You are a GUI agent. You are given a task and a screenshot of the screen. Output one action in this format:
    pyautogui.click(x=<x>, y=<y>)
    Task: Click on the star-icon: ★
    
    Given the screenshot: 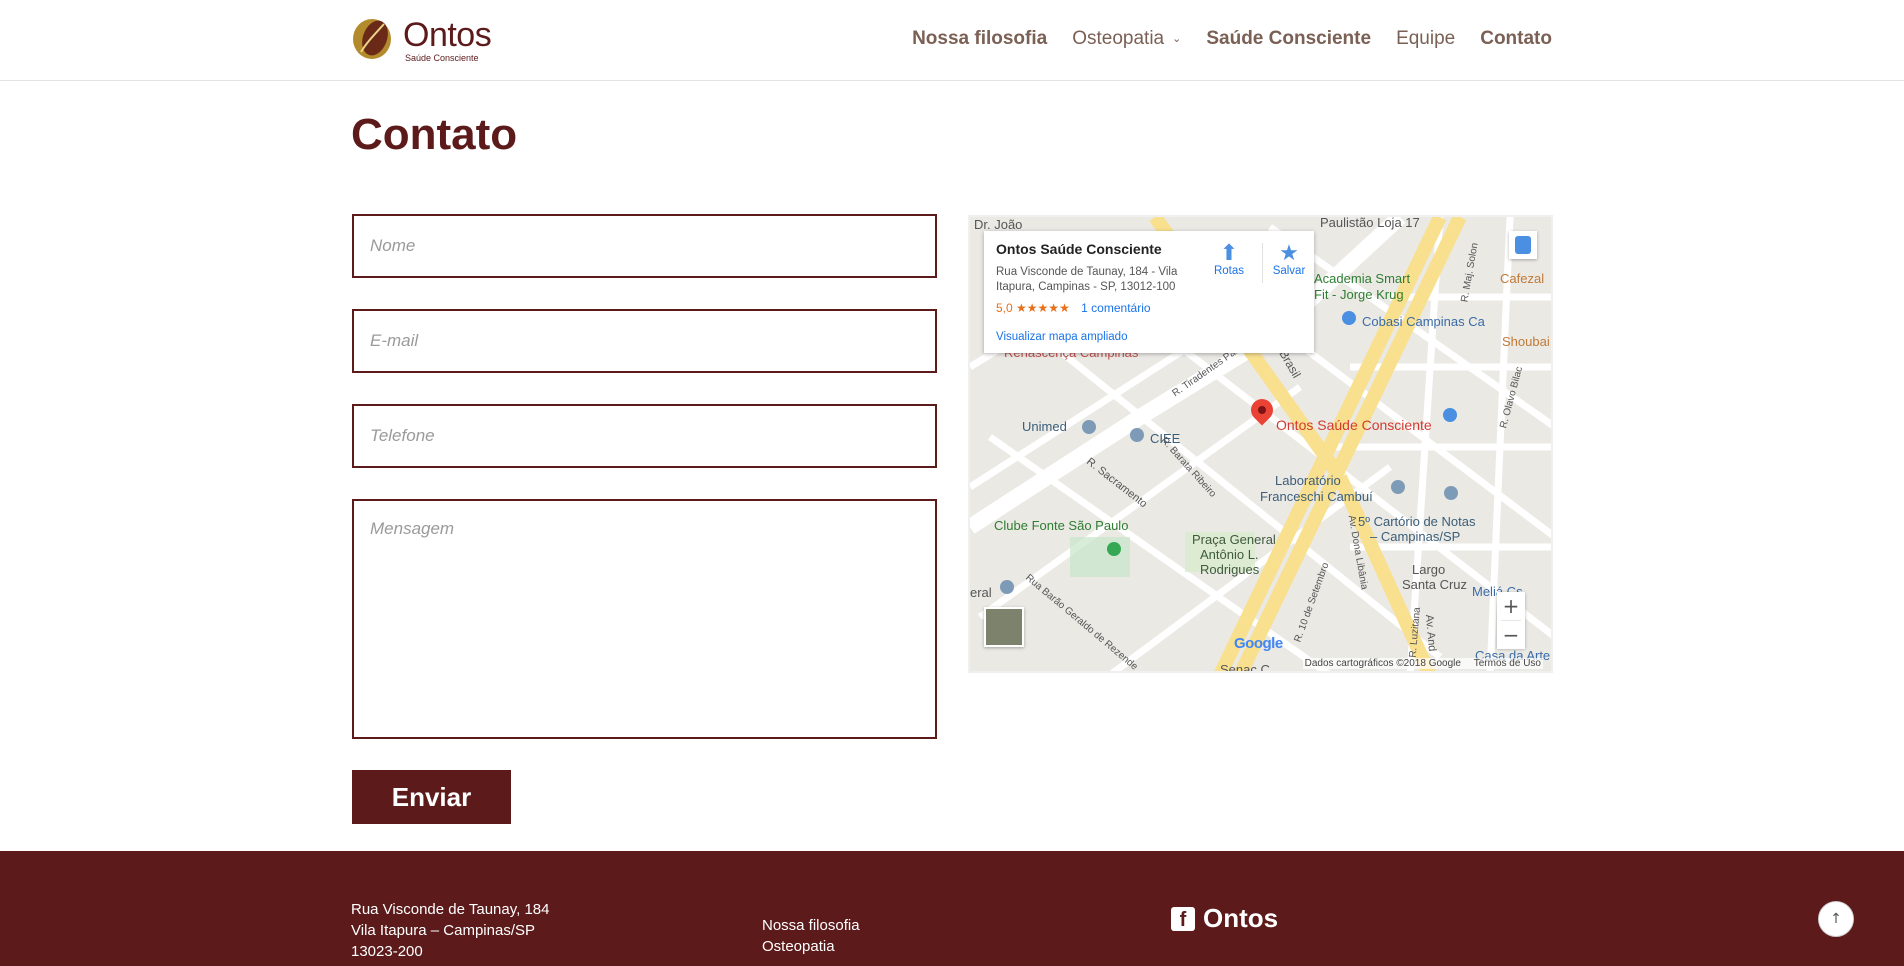 What is the action you would take?
    pyautogui.click(x=1289, y=252)
    